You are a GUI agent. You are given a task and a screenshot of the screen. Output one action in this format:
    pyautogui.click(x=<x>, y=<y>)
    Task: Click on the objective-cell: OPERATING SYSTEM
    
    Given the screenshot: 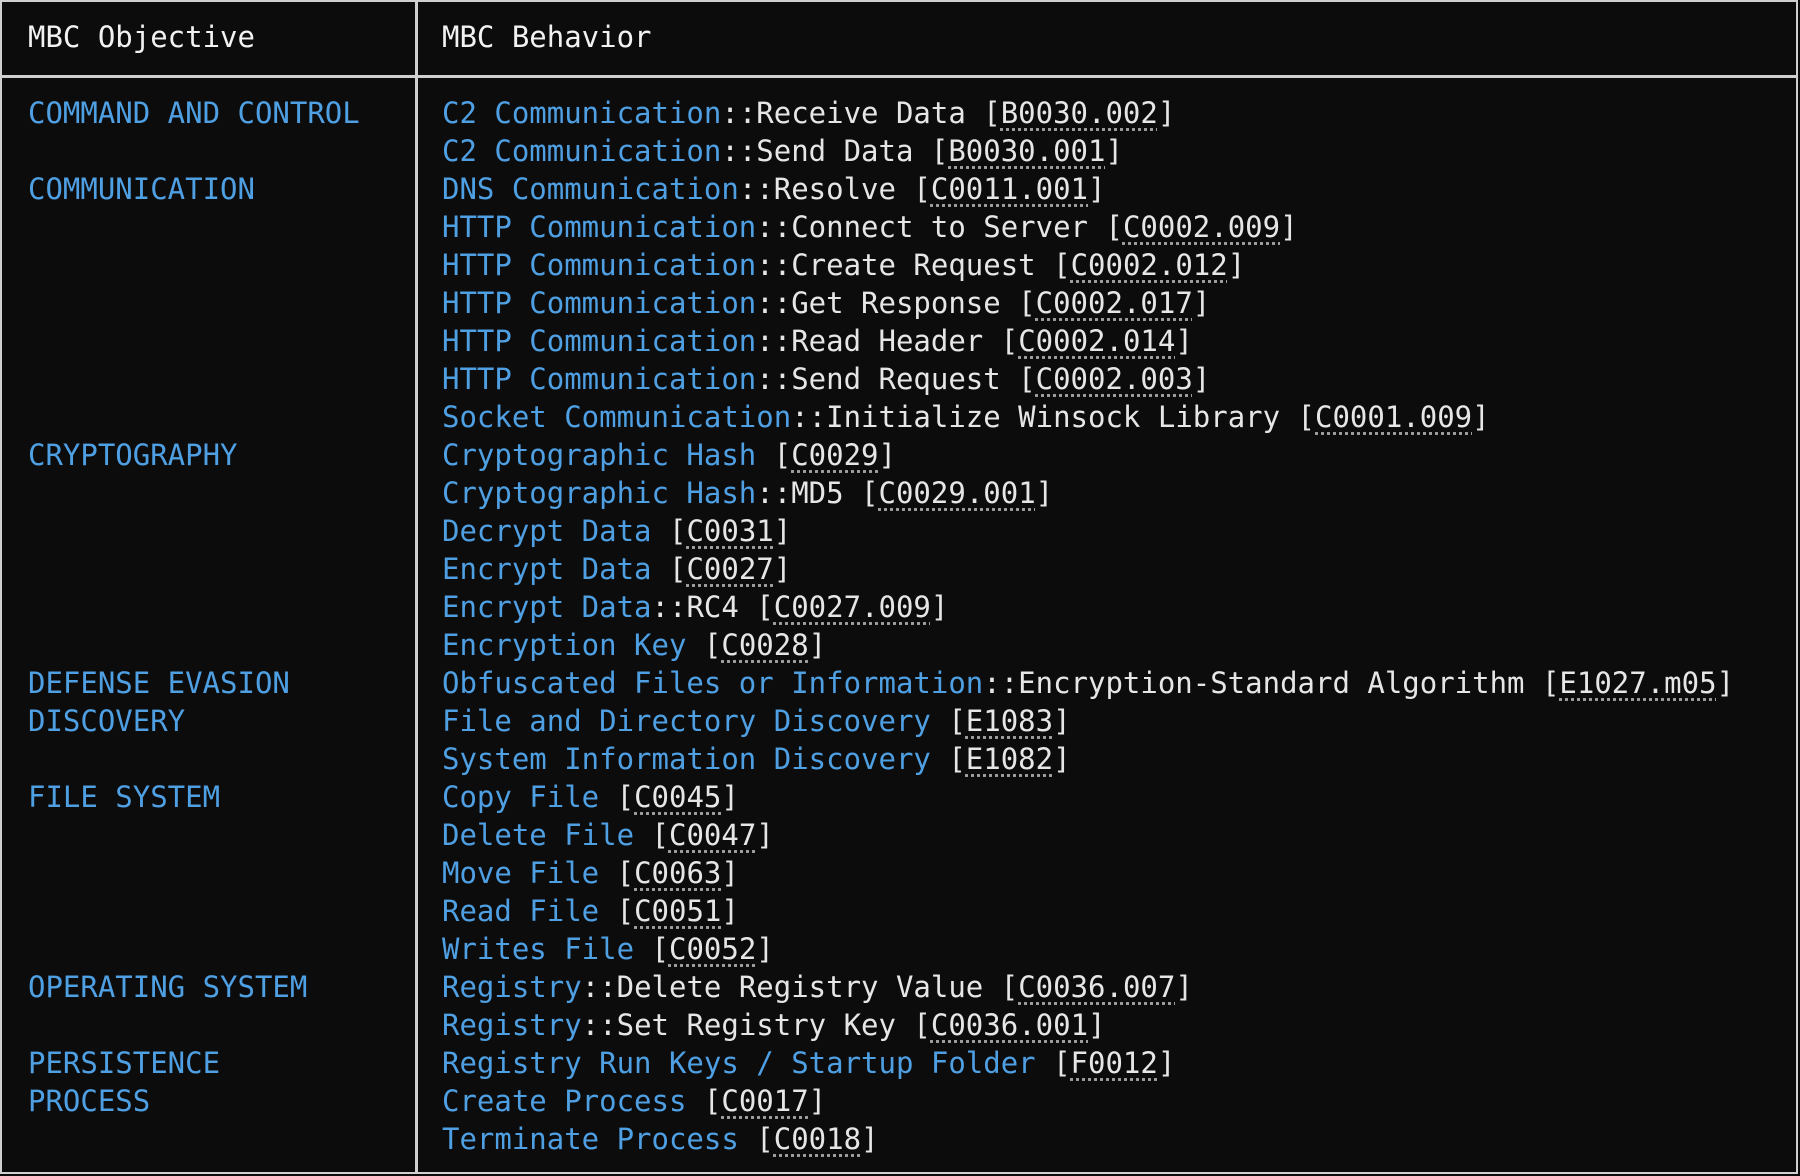 What is the action you would take?
    pyautogui.click(x=168, y=987)
    